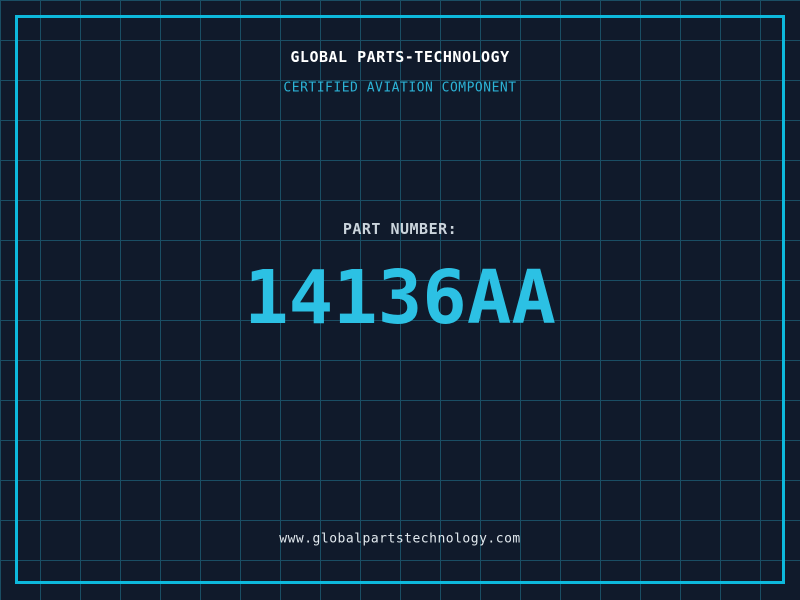  Describe the element at coordinates (400, 57) in the screenshot. I see `company-title: GLOBAL PARTS-TECHNOLOGY` at that location.